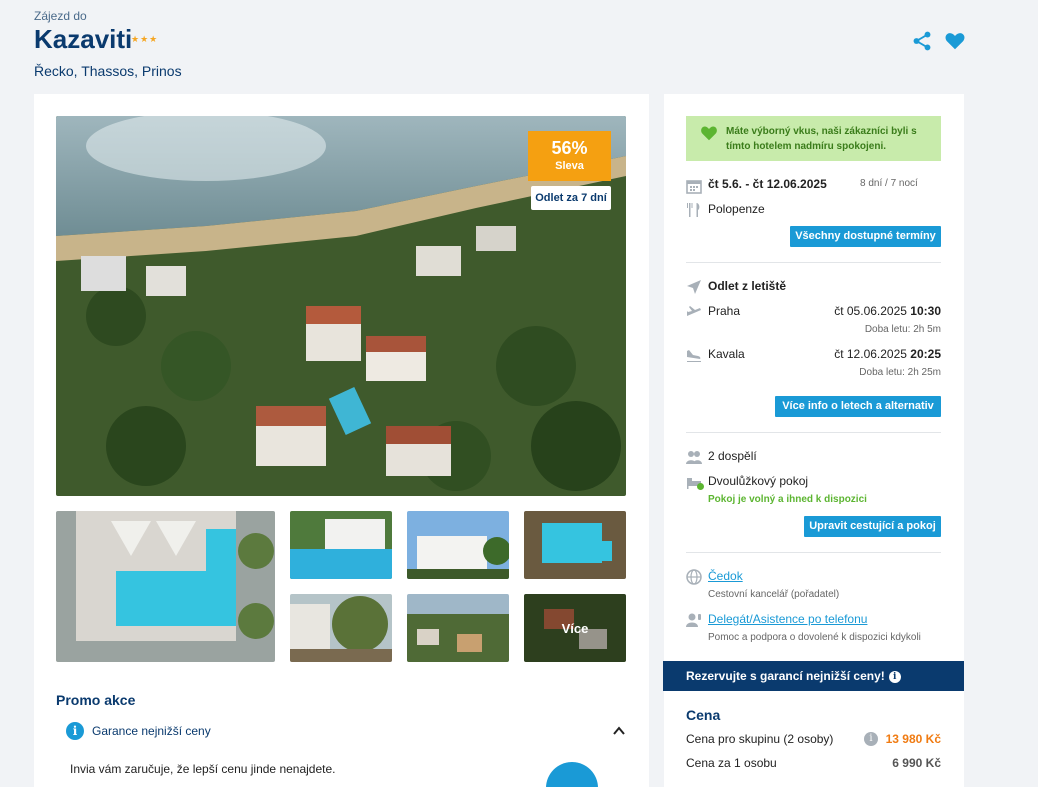 The image size is (1038, 787). What do you see at coordinates (694, 187) in the screenshot?
I see `calendar-icon` at bounding box center [694, 187].